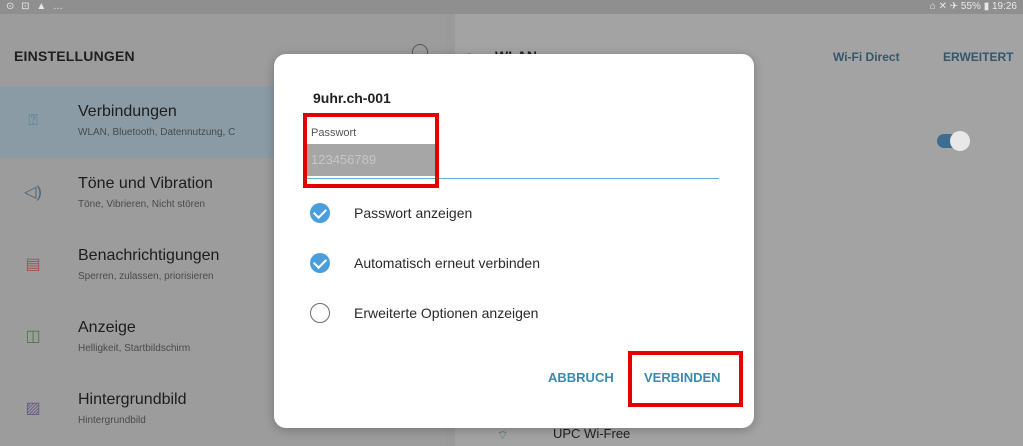 The height and width of the screenshot is (446, 1023). Describe the element at coordinates (320, 313) in the screenshot. I see `checkbox-unchecked-icon` at that location.